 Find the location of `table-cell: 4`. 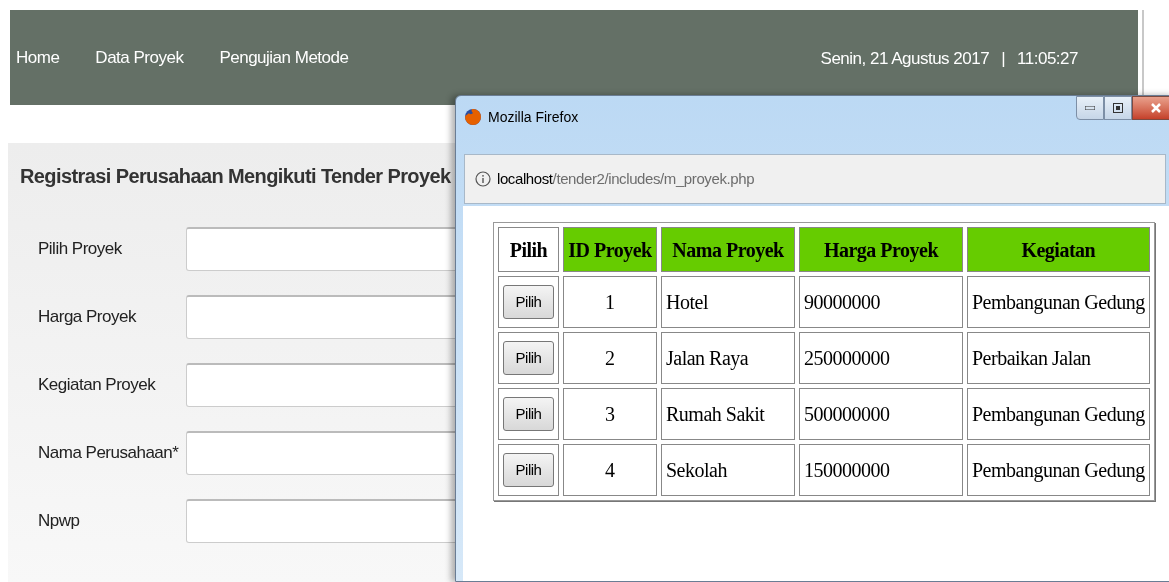

table-cell: 4 is located at coordinates (610, 470).